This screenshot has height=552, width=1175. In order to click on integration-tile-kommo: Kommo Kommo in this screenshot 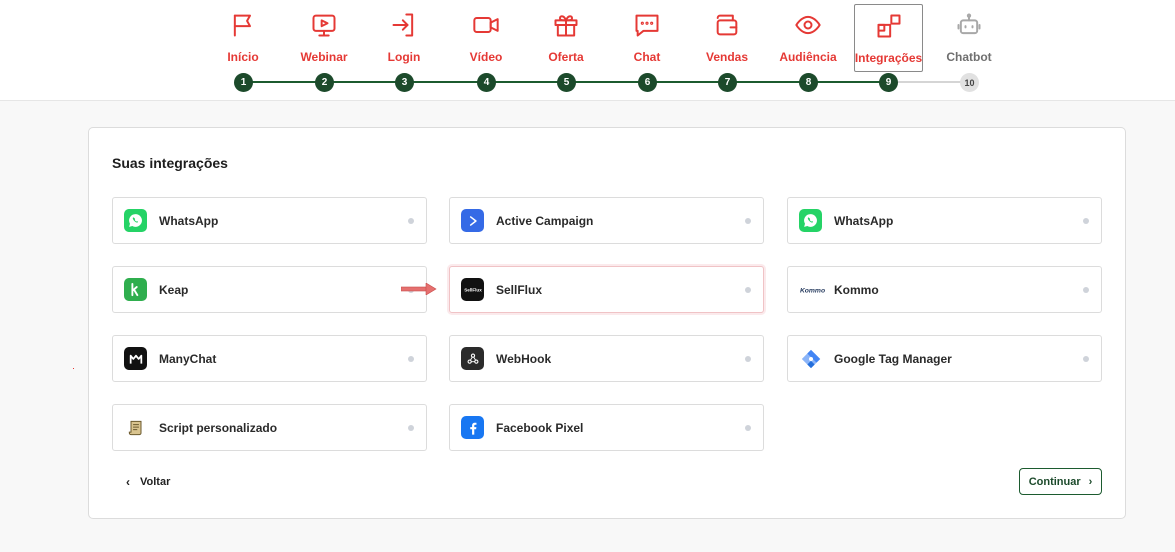, I will do `click(944, 289)`.